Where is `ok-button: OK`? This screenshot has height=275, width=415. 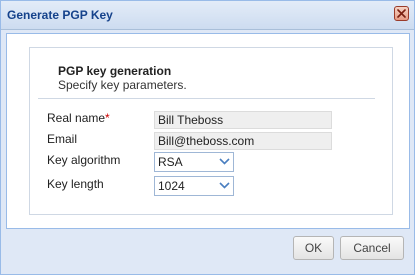
ok-button: OK is located at coordinates (313, 248).